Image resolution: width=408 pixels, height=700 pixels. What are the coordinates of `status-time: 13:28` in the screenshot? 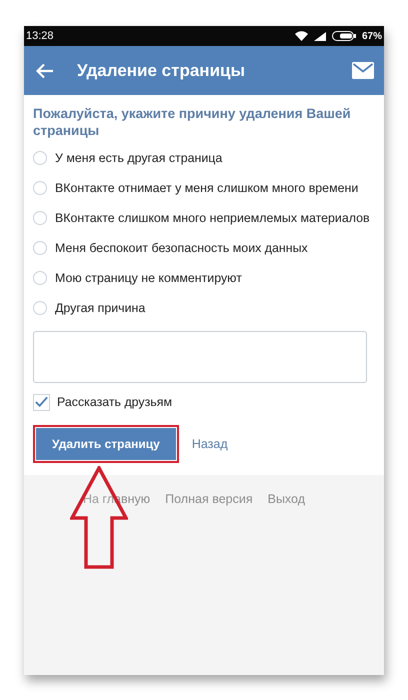 It's located at (40, 36).